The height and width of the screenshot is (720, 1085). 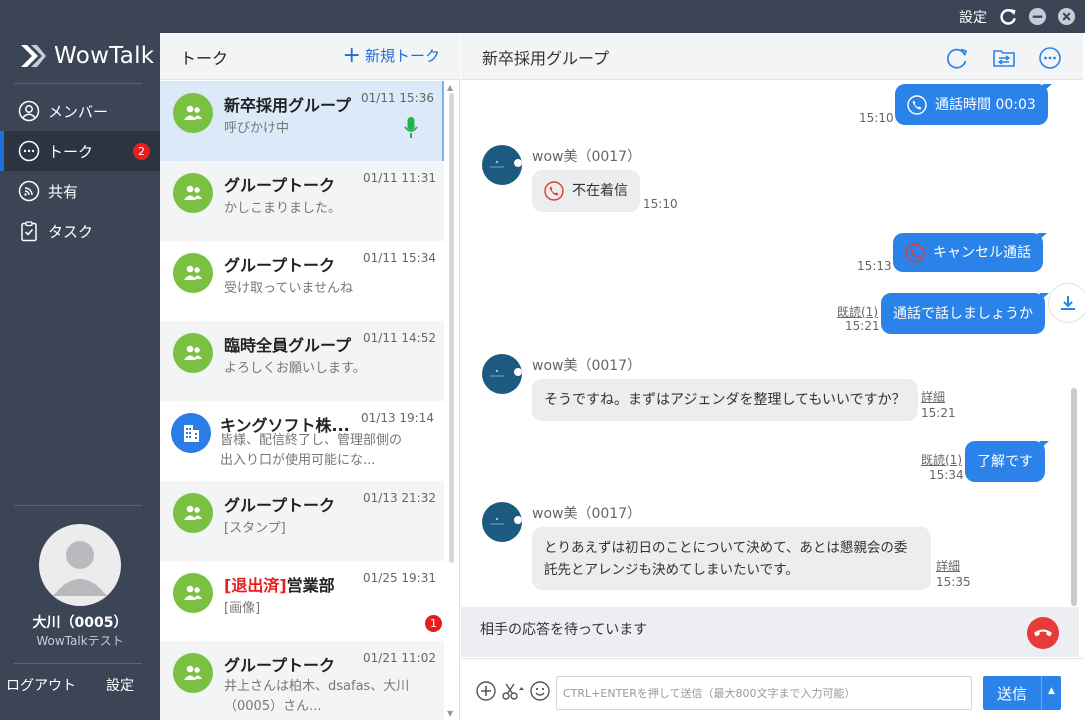 What do you see at coordinates (874, 266) in the screenshot?
I see `message-time: 15:13` at bounding box center [874, 266].